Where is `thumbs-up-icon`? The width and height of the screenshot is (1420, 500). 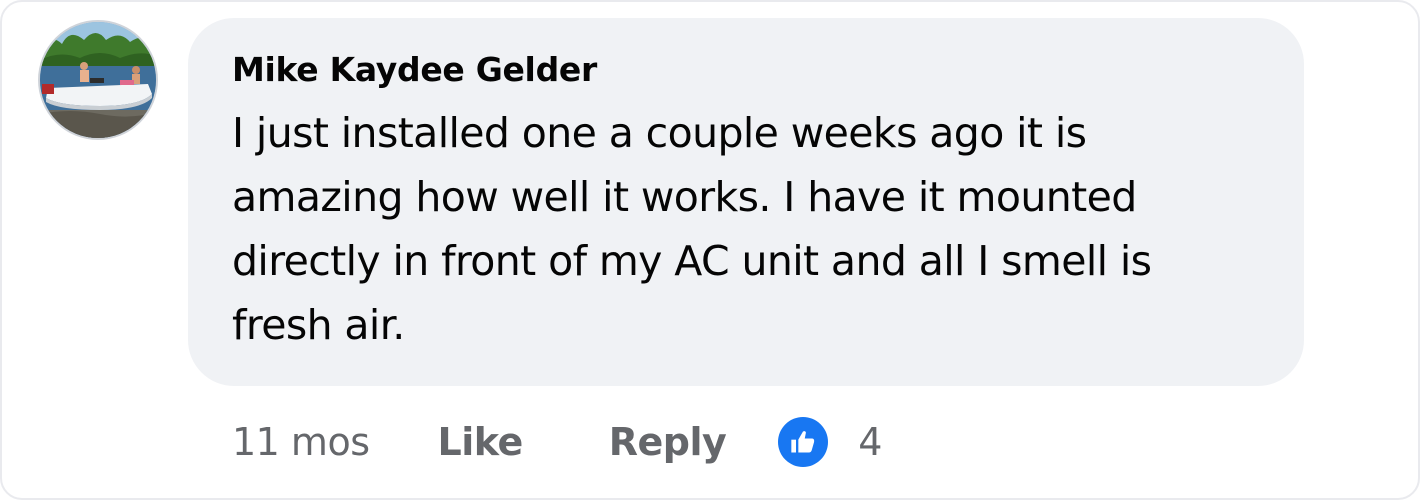
thumbs-up-icon is located at coordinates (803, 442).